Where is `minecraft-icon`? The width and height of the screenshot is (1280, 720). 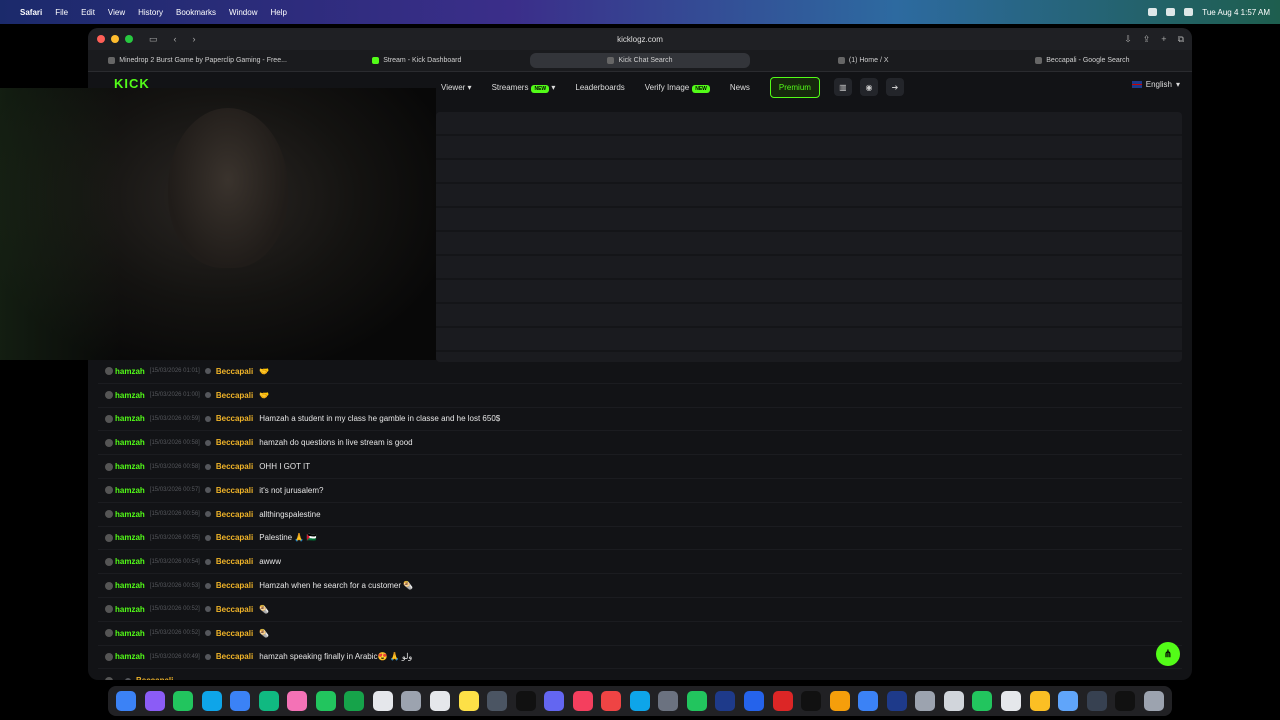 minecraft-icon is located at coordinates (696, 701).